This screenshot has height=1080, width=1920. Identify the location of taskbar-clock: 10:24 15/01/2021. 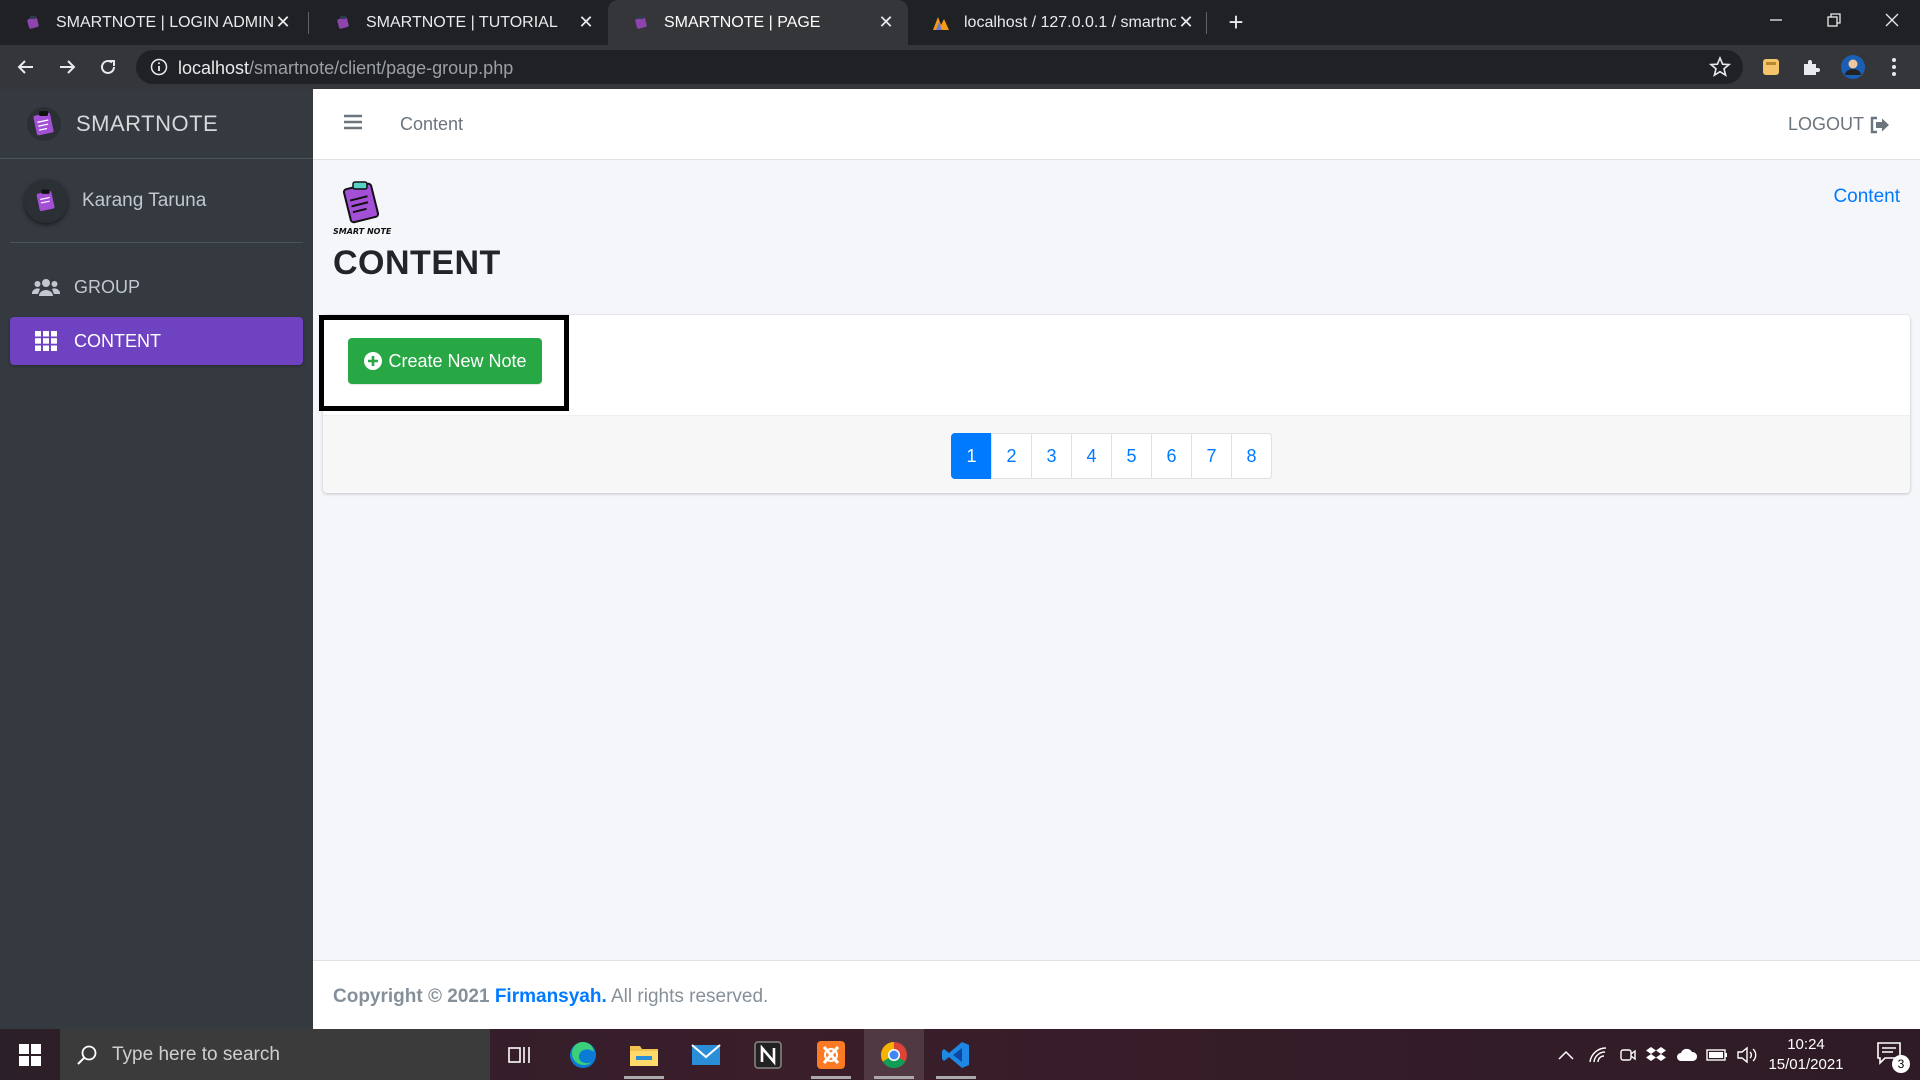
(1806, 1055).